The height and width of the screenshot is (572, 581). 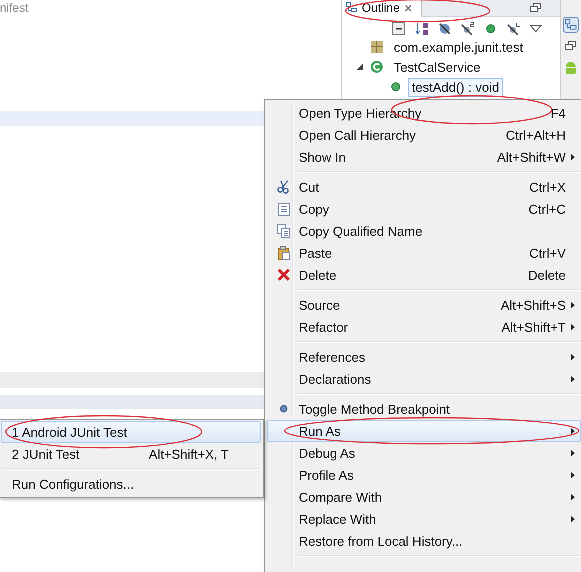 I want to click on expand-arrow-icon, so click(x=360, y=67).